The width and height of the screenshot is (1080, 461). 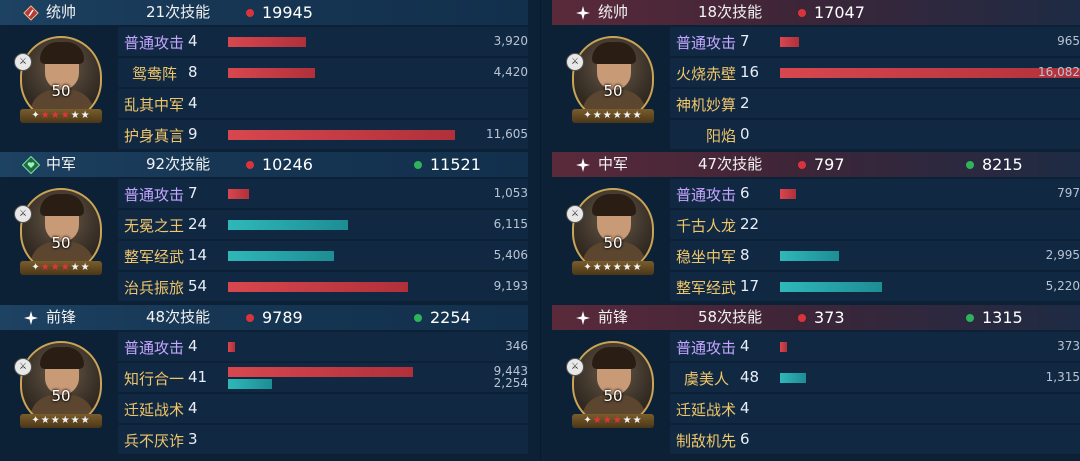 What do you see at coordinates (875, 377) in the screenshot?
I see `skill-row: 虞美人 48 1,315` at bounding box center [875, 377].